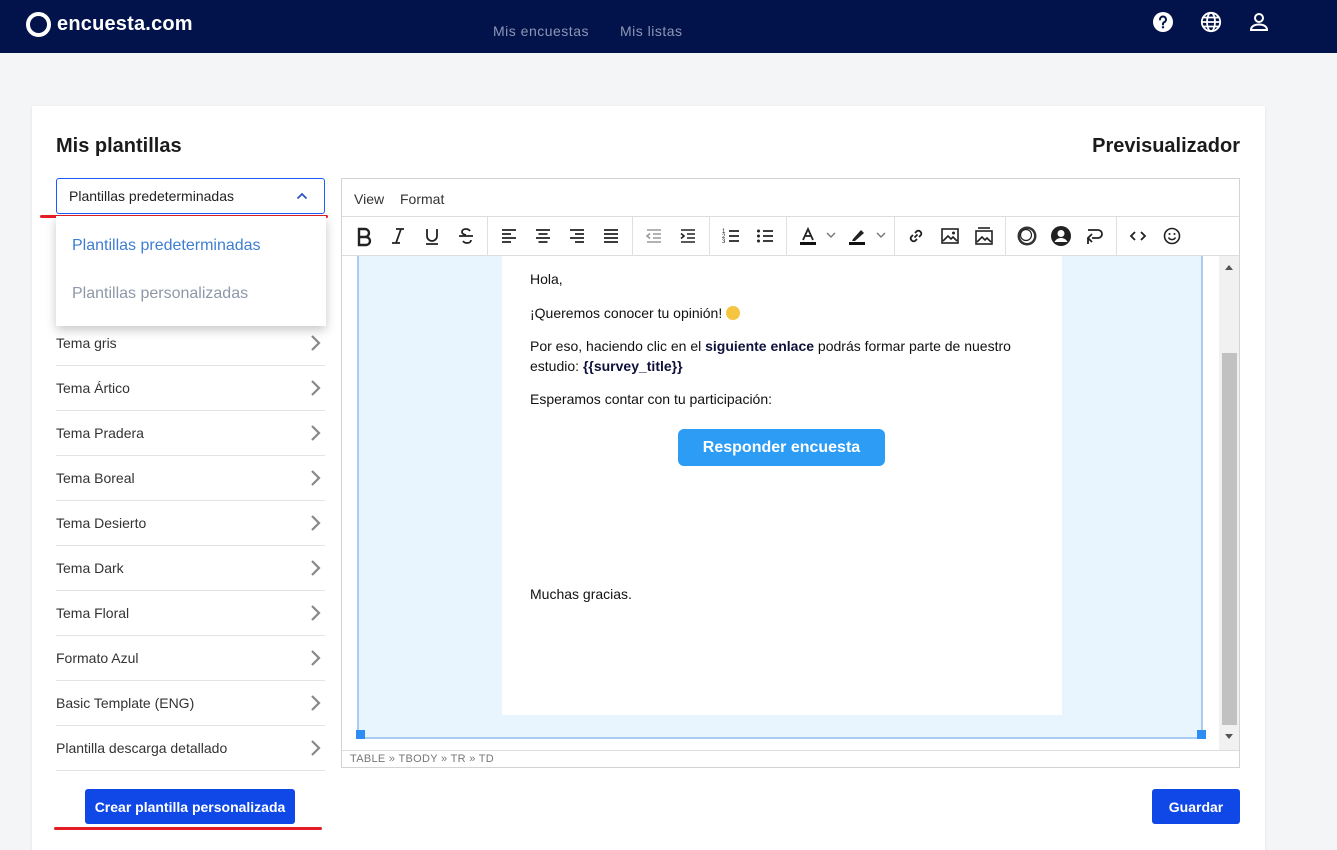 The image size is (1337, 850). Describe the element at coordinates (1259, 22) in the screenshot. I see `user-icon` at that location.